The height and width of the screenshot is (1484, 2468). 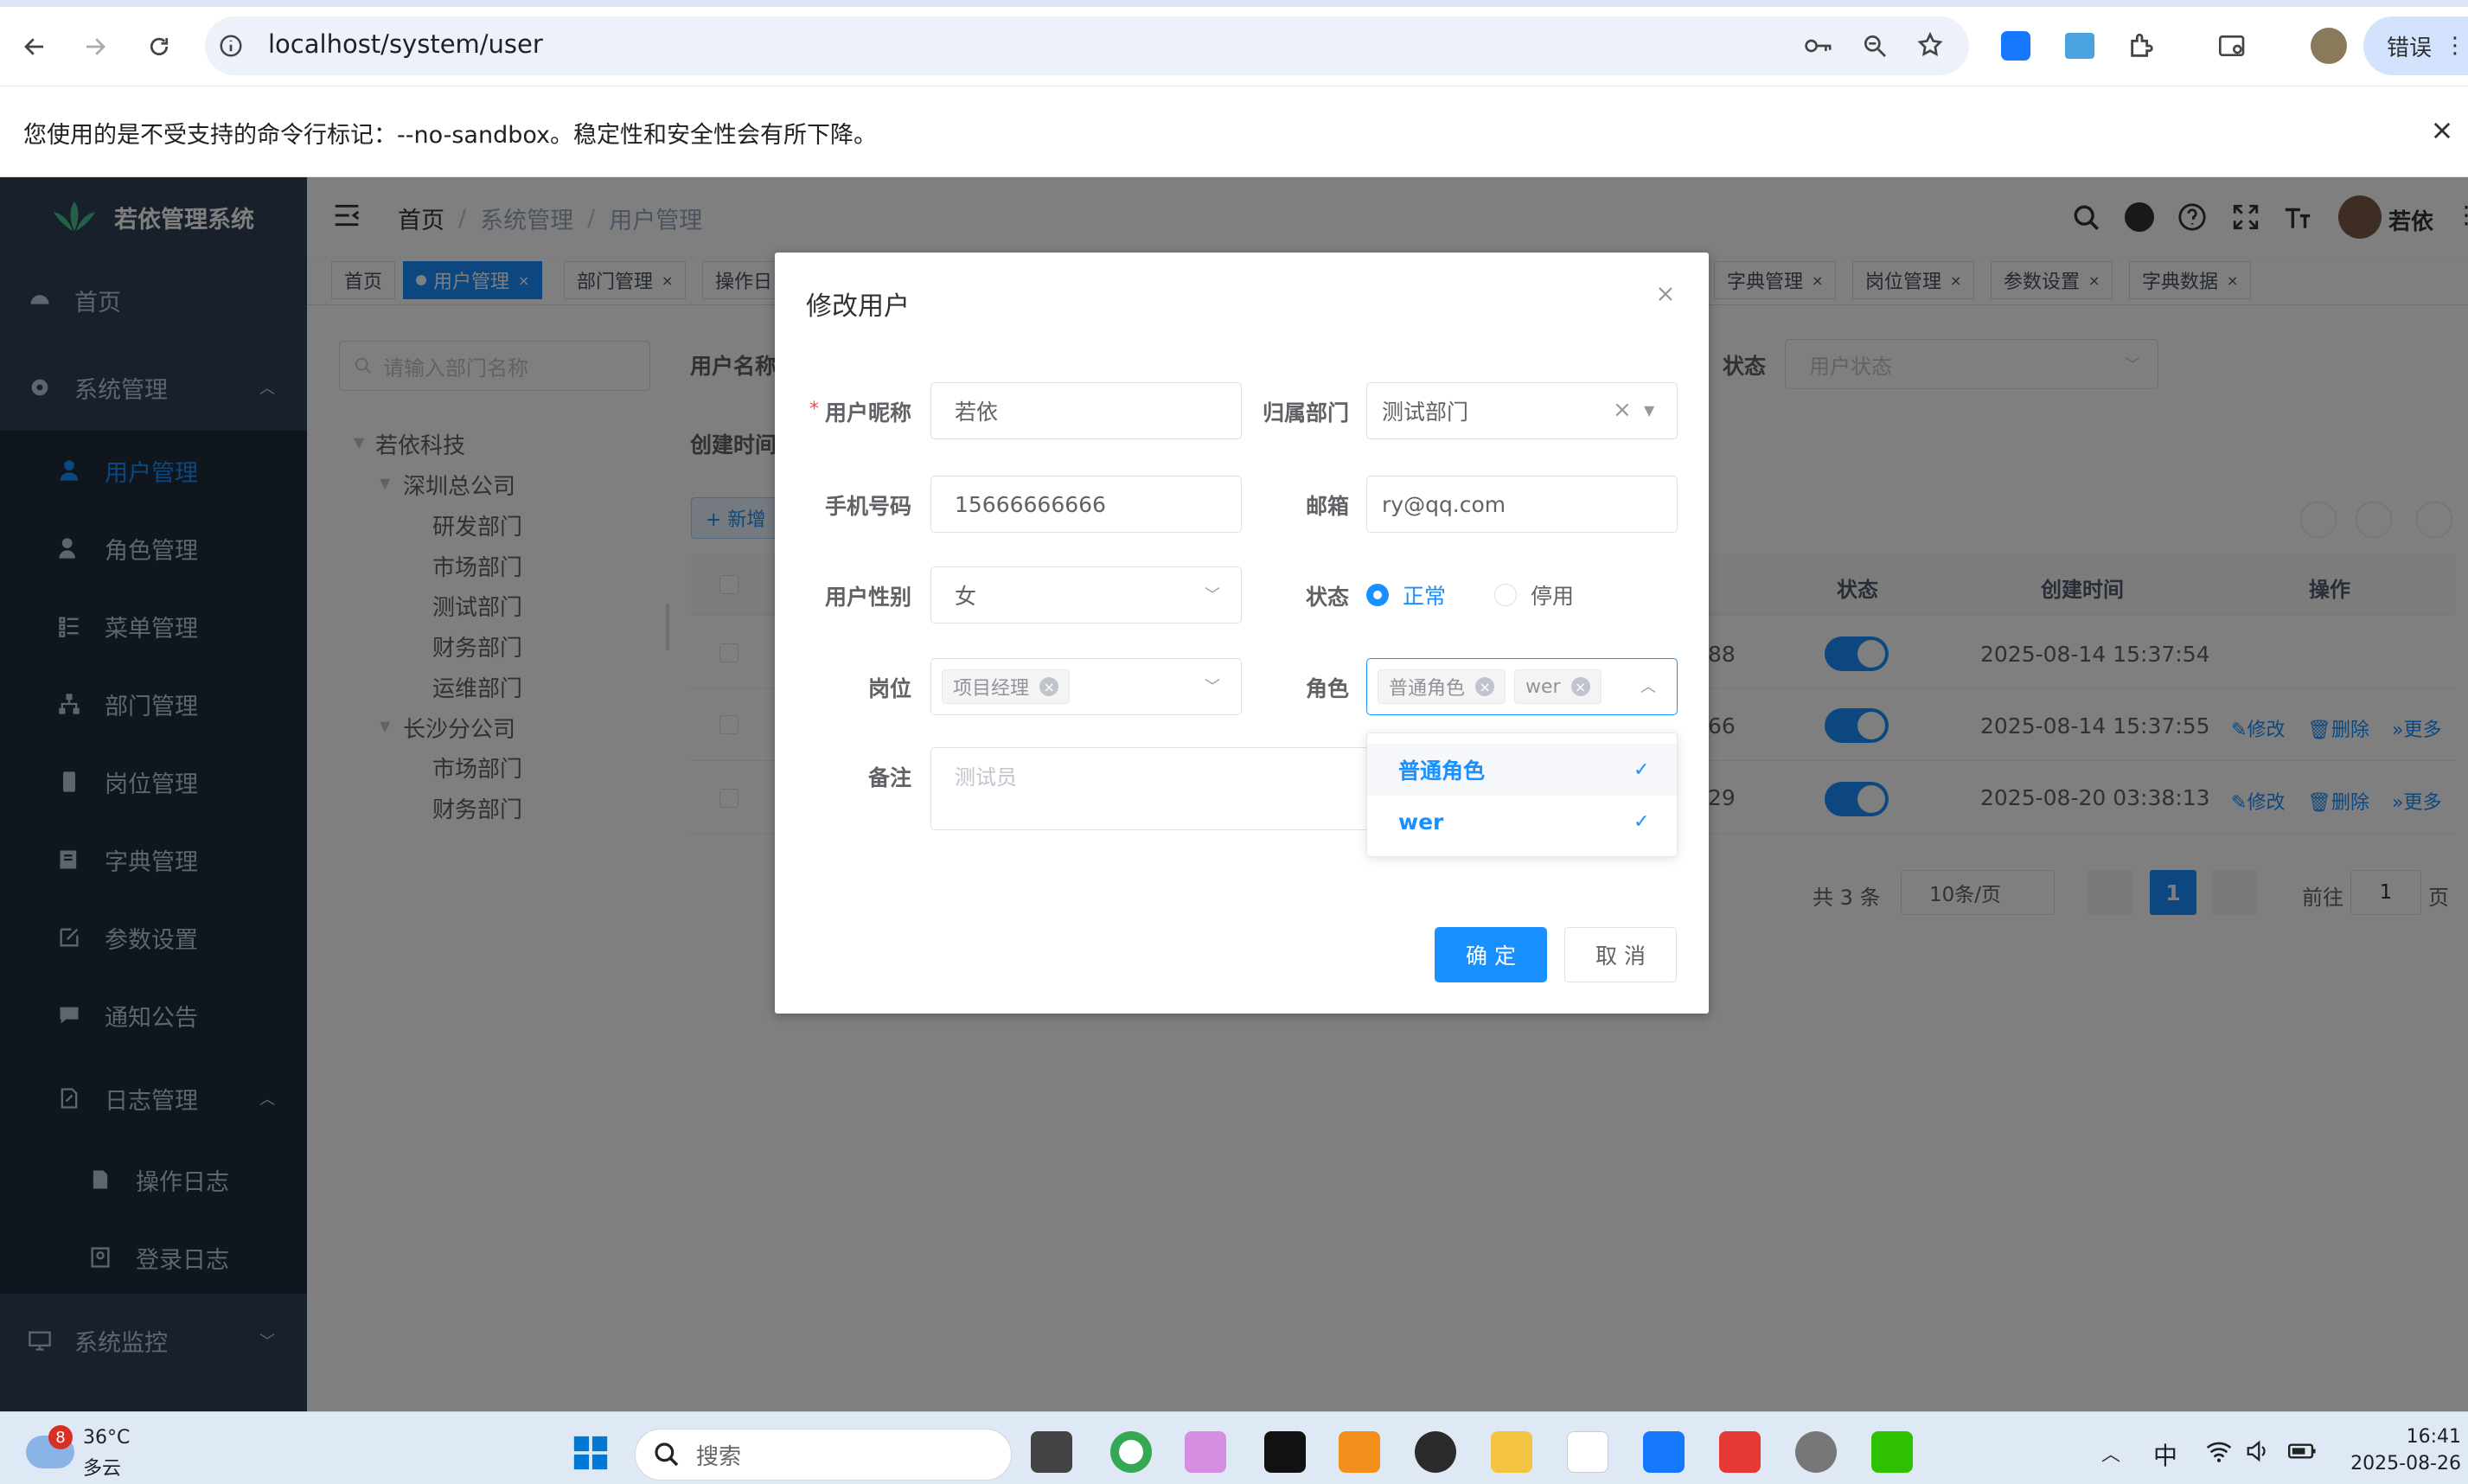 I want to click on status-label: 状态, so click(x=1327, y=597).